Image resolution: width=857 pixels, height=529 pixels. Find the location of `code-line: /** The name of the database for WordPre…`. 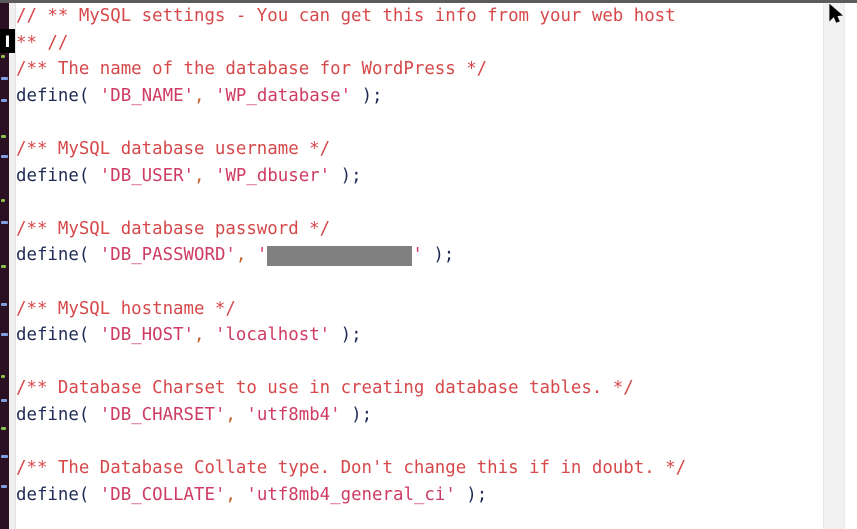

code-line: /** The name of the database for WordPre… is located at coordinates (351, 69).